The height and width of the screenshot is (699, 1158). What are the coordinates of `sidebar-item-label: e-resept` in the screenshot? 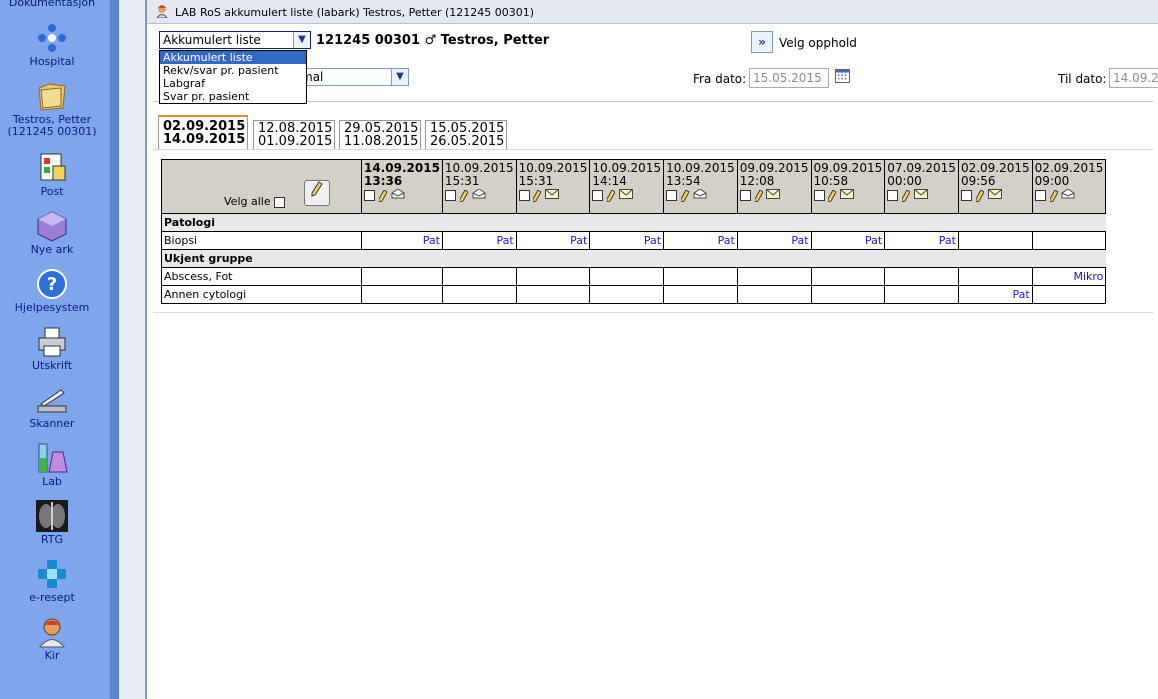 It's located at (52, 597).